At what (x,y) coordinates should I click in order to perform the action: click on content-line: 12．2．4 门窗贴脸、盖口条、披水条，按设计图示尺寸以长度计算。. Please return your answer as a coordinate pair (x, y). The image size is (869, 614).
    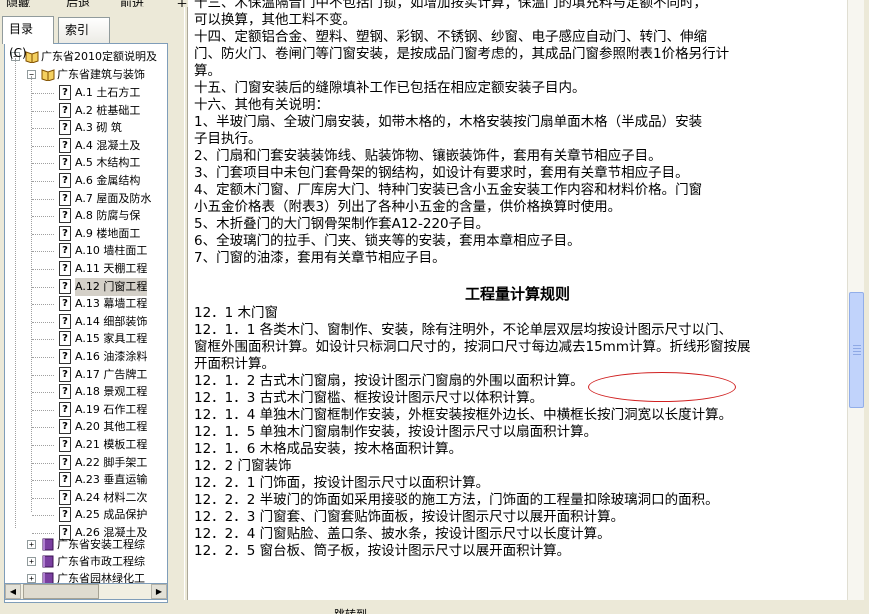
    Looking at the image, I should click on (402, 534).